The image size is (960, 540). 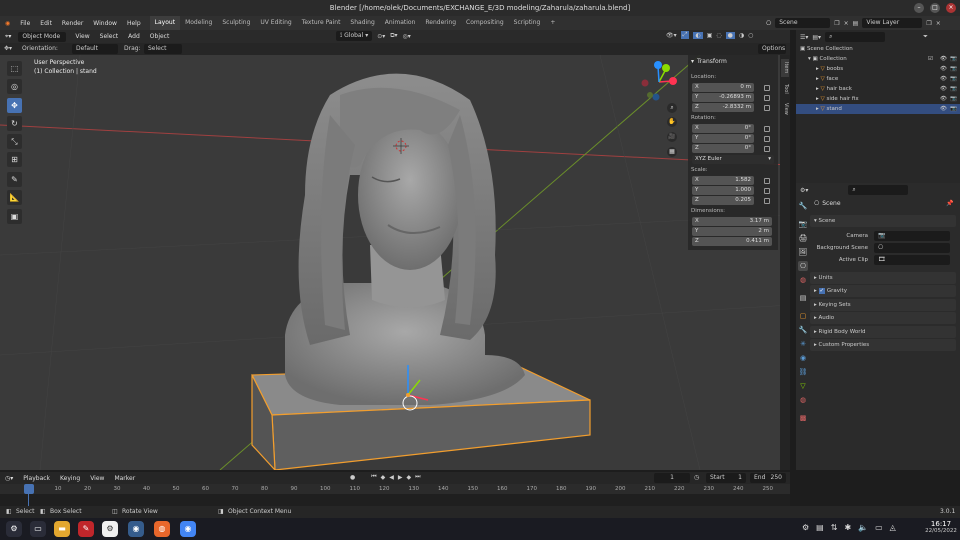 What do you see at coordinates (373, 477) in the screenshot?
I see `jump-start-icon: ⏮` at bounding box center [373, 477].